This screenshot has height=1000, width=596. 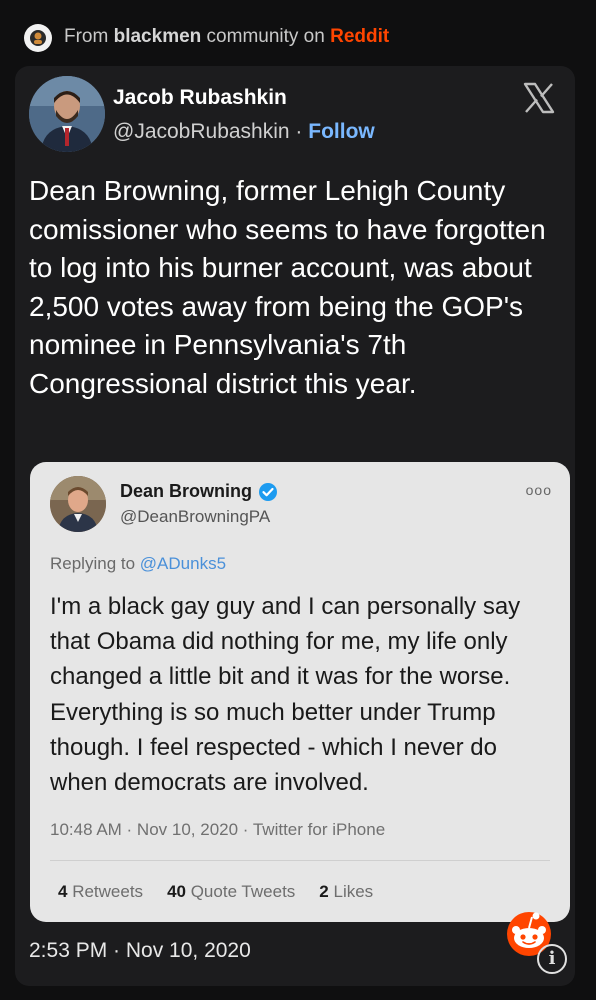 I want to click on author-handle-row: @JacobRubashkin · Follow, so click(x=244, y=131).